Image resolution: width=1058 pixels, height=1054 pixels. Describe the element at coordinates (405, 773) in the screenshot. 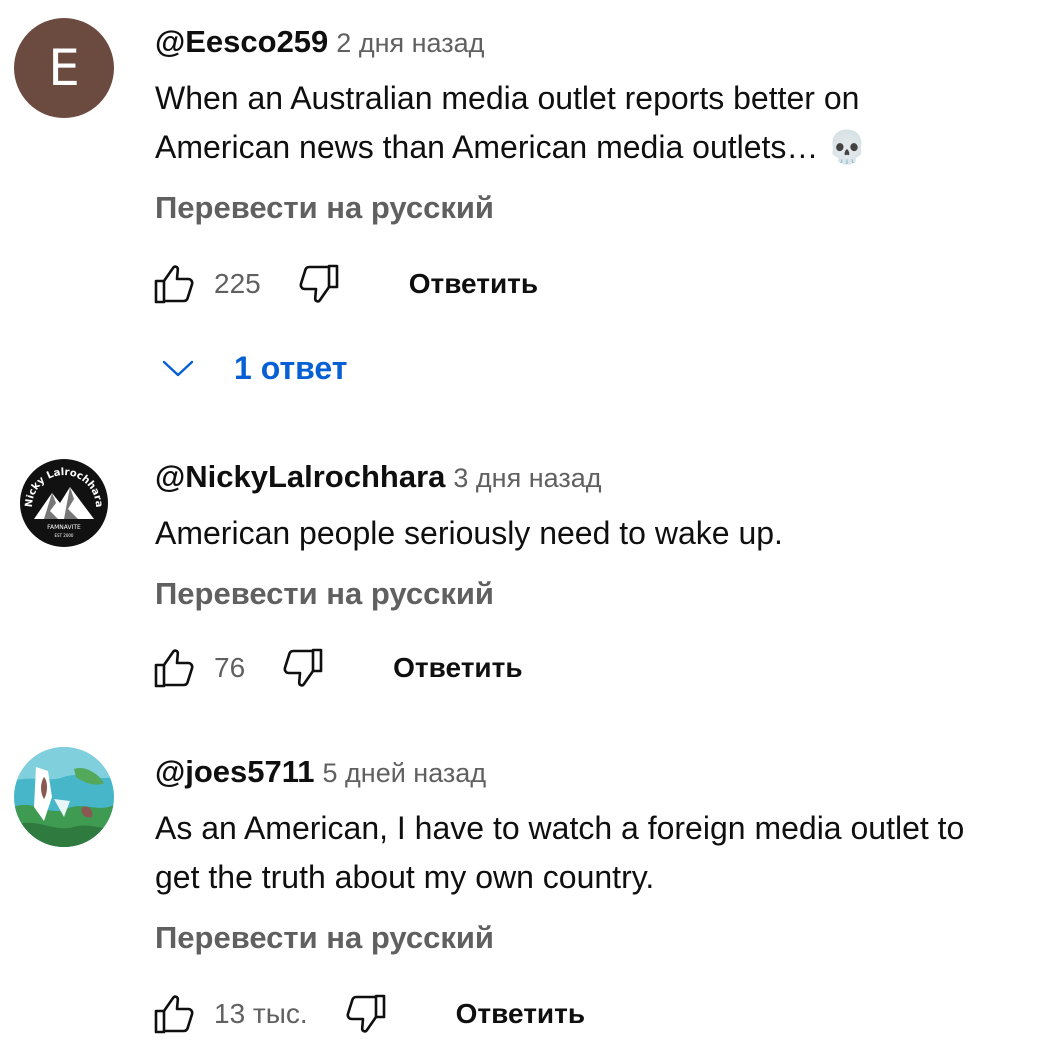

I see `comment-time: 5 дней назад` at that location.